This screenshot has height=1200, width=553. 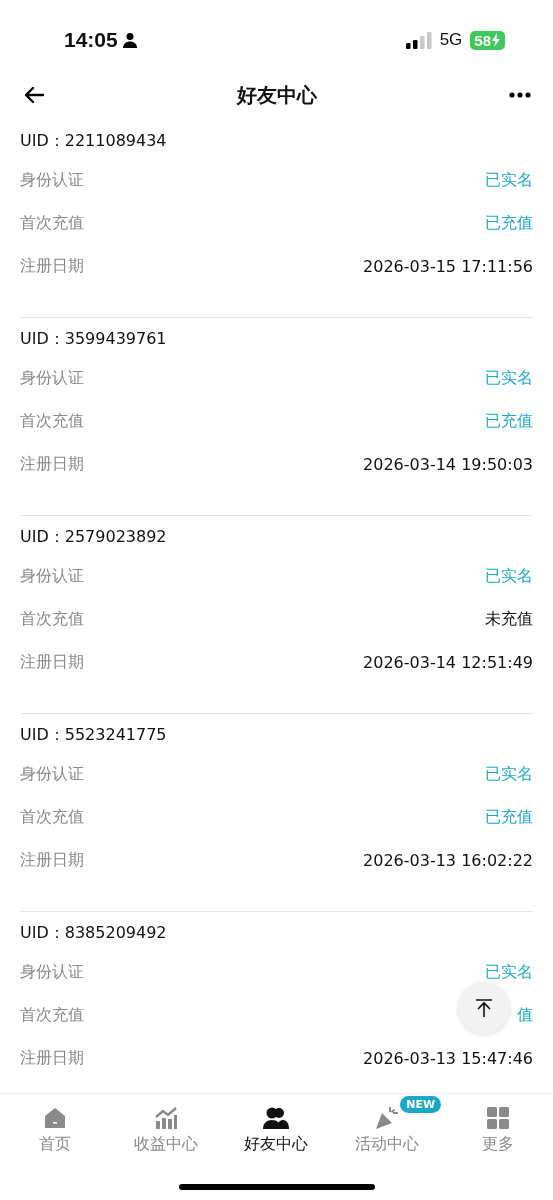 I want to click on field-value: 2026-03-14 12:51:49, so click(x=448, y=662).